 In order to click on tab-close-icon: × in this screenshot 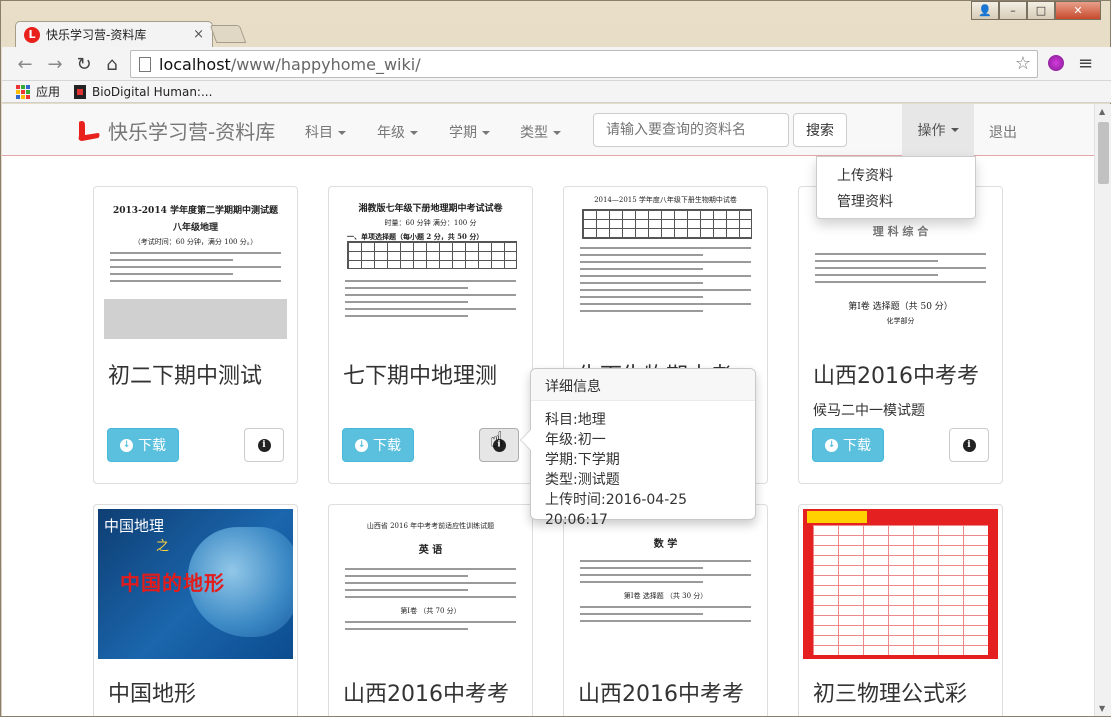, I will do `click(198, 34)`.